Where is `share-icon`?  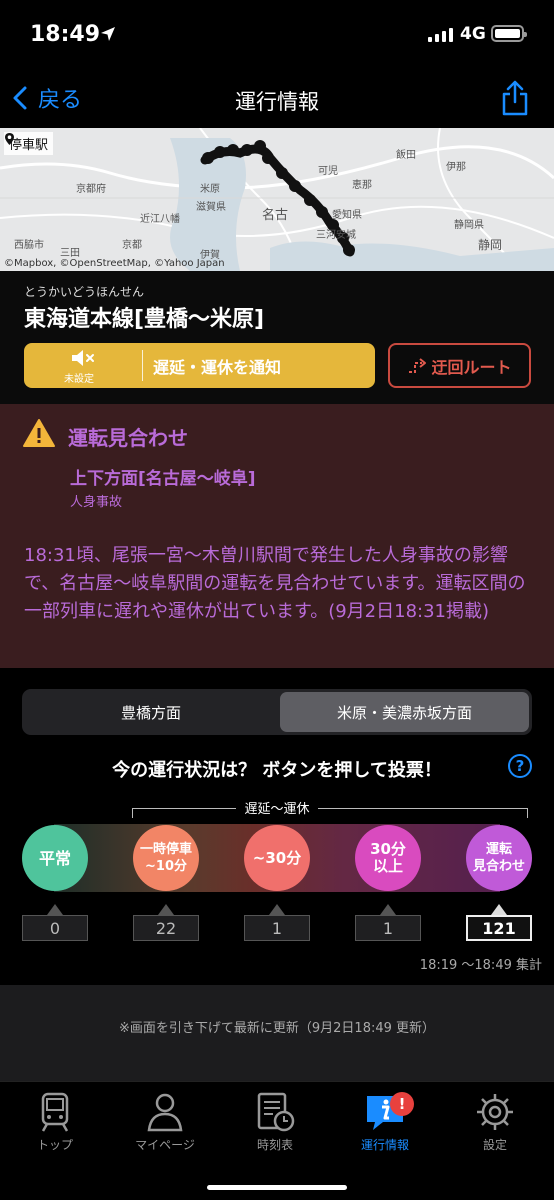 share-icon is located at coordinates (515, 98).